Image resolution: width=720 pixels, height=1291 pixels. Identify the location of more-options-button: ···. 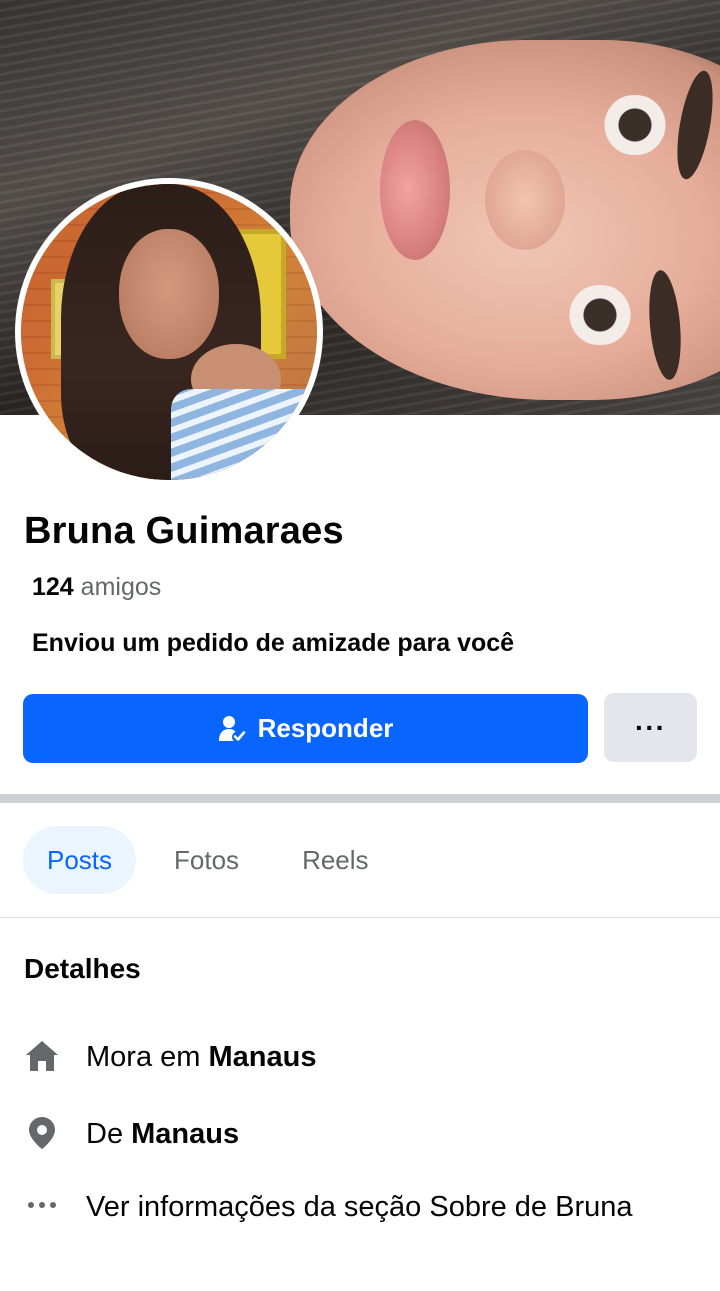
(650, 727).